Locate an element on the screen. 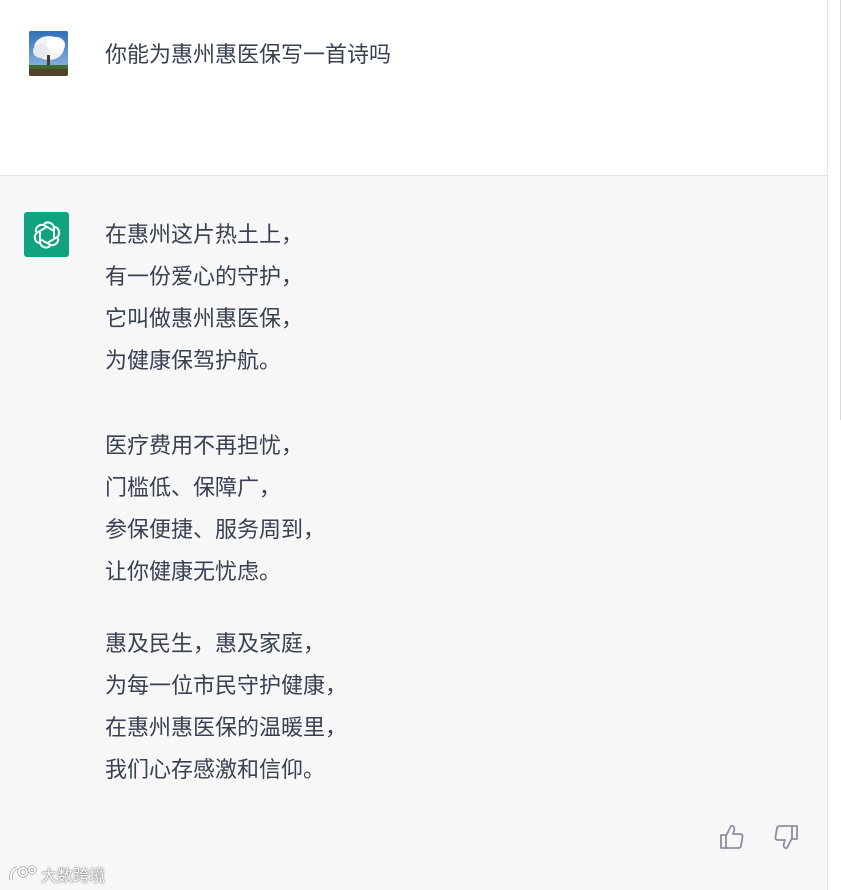 This screenshot has height=890, width=841. user-avatar is located at coordinates (48, 53).